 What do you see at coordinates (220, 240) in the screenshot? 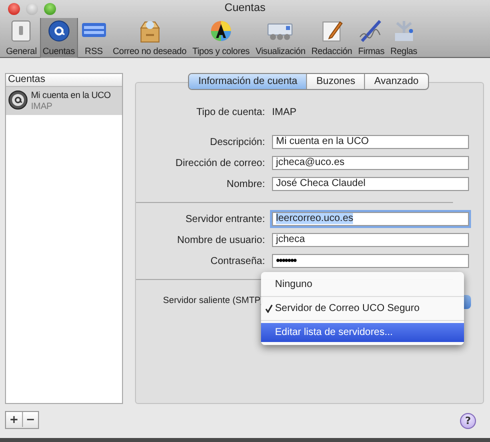
I see `field-label: Nombre de usuario:` at bounding box center [220, 240].